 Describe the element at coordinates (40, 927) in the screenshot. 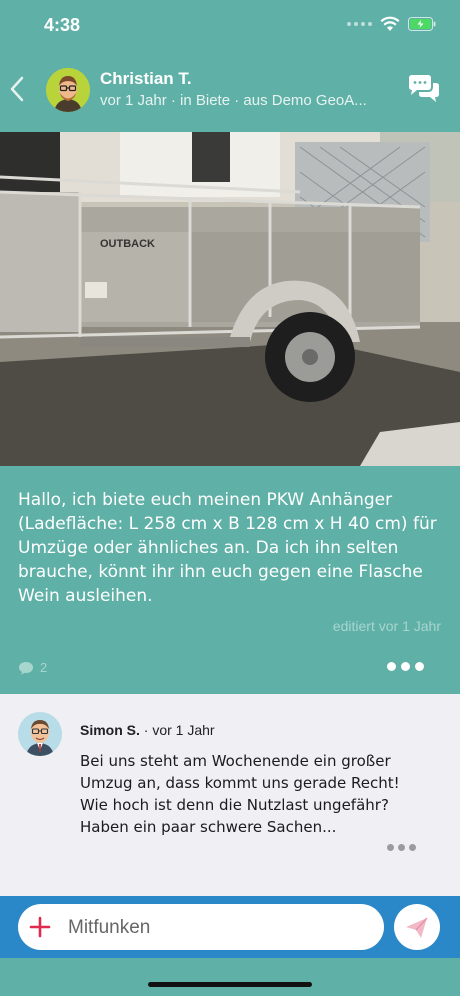

I see `plus-icon` at that location.